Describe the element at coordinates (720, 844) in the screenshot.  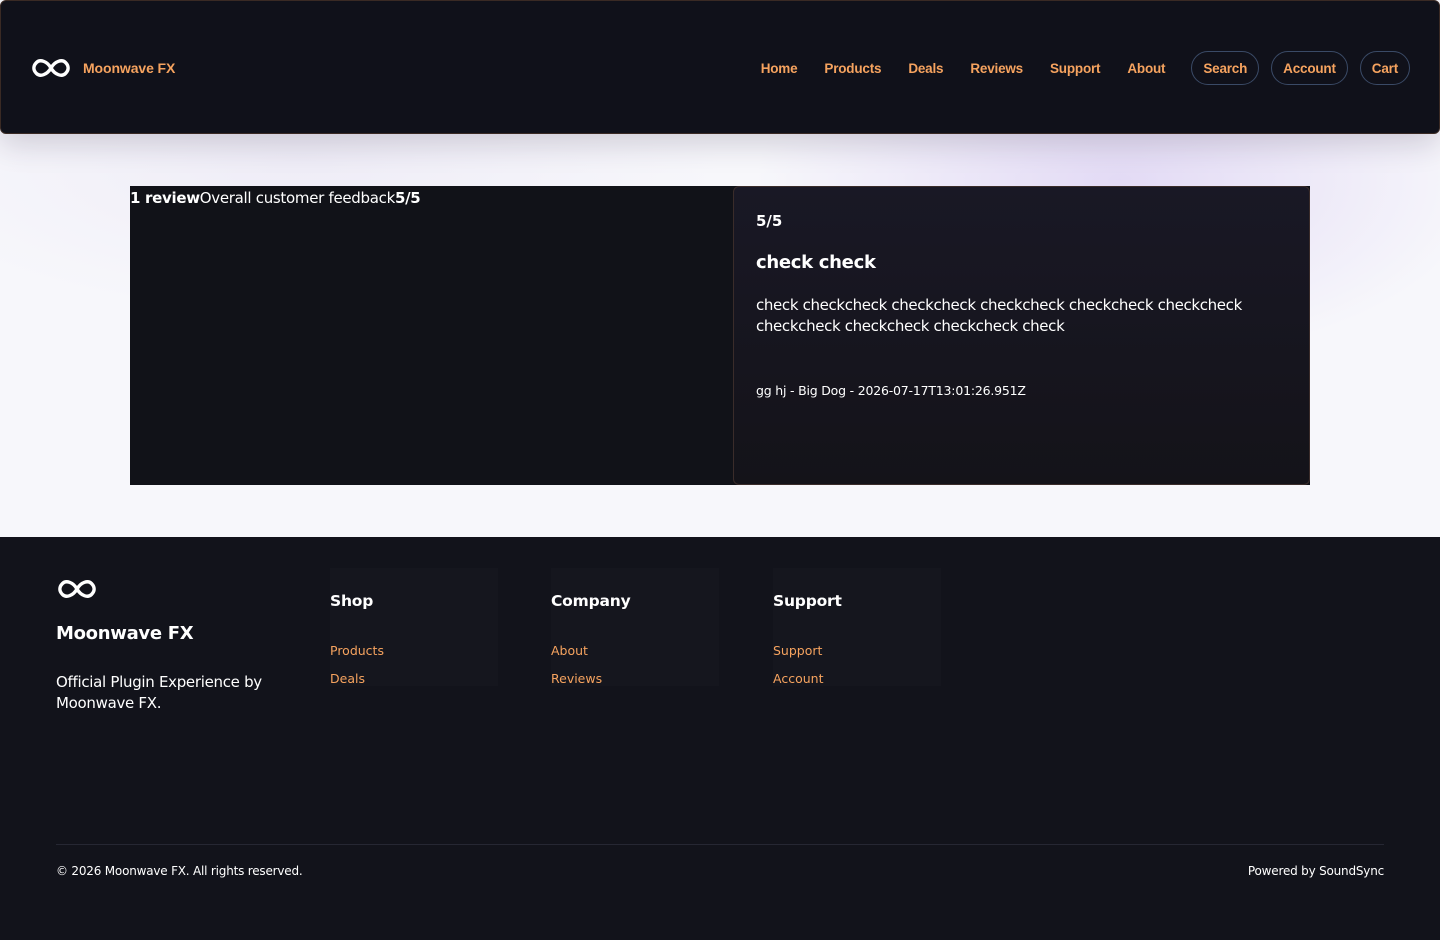
I see `footer-divider` at that location.